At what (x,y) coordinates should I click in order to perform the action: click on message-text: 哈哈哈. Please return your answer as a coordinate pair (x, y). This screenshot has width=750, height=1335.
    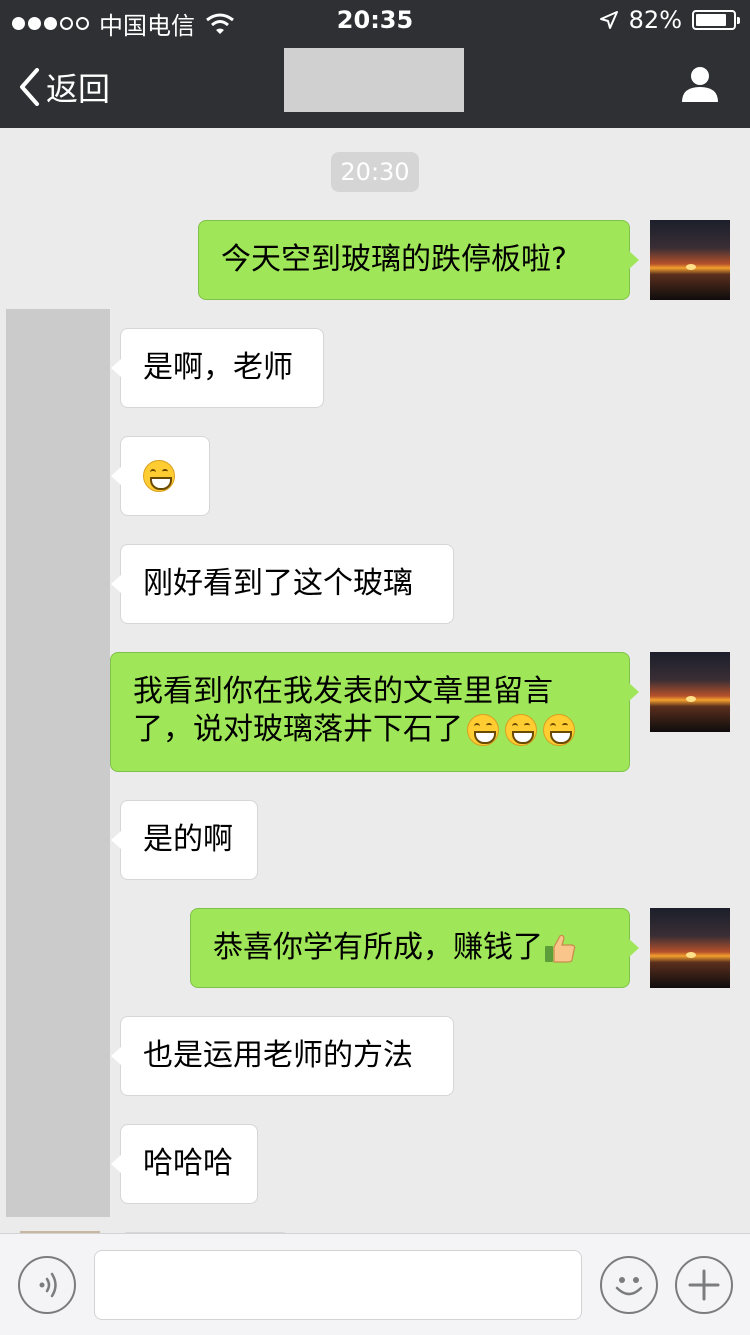
    Looking at the image, I should click on (188, 1163).